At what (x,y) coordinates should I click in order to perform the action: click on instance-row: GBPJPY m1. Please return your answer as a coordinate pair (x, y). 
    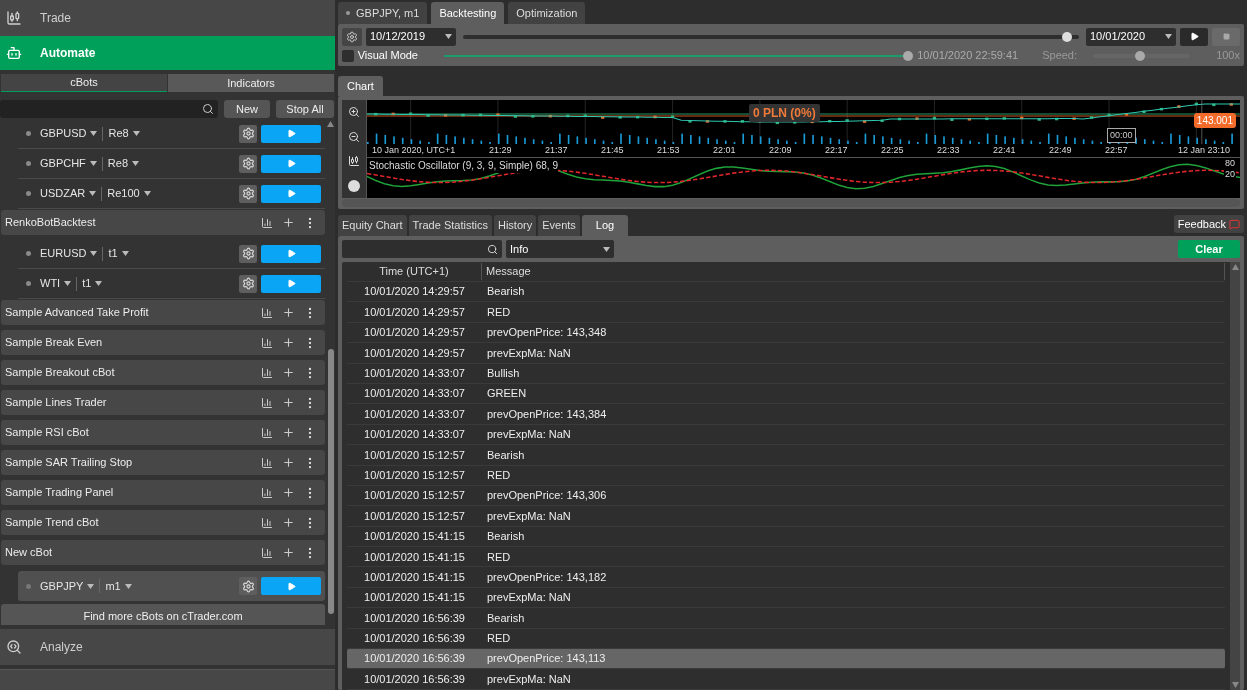
    Looking at the image, I should click on (171, 586).